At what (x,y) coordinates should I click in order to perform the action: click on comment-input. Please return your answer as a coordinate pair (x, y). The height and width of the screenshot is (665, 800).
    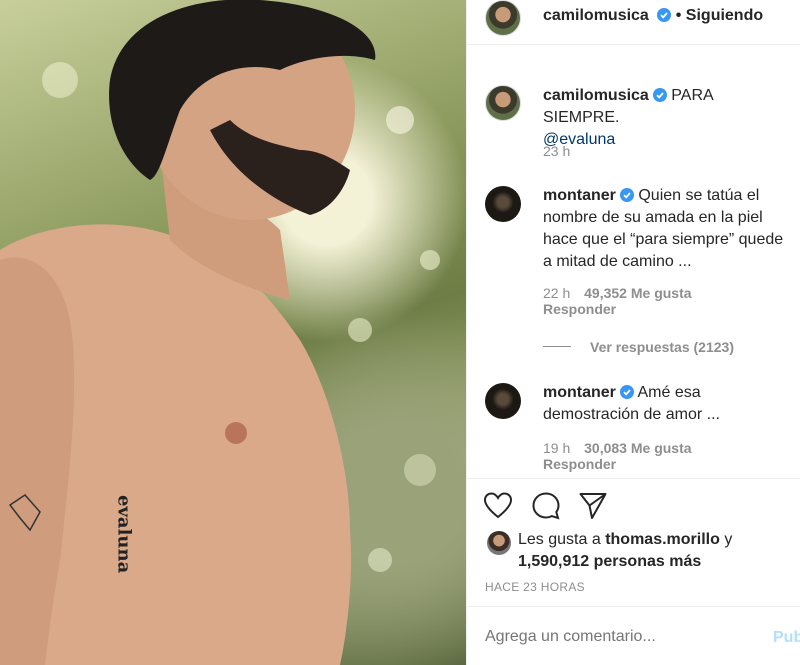
    Looking at the image, I should click on (620, 637).